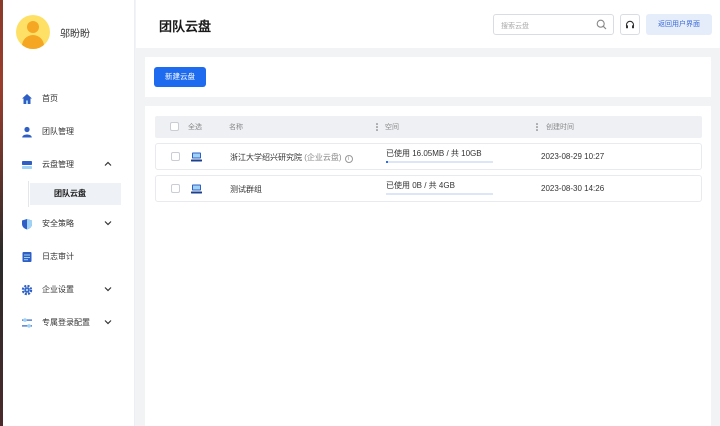 The width and height of the screenshot is (720, 426). What do you see at coordinates (53, 32) in the screenshot?
I see `user-profile: 邬盼盼` at bounding box center [53, 32].